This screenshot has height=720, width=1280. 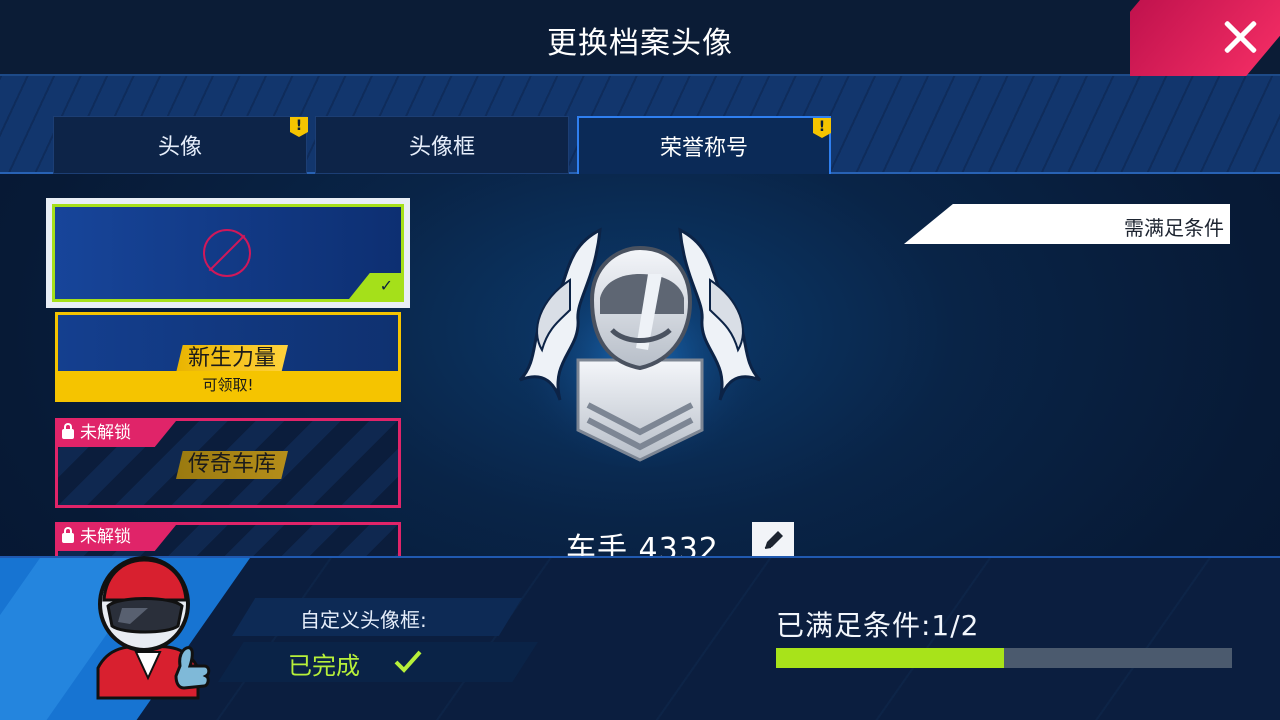 What do you see at coordinates (363, 620) in the screenshot?
I see `condition-label: 自定义头像框:` at bounding box center [363, 620].